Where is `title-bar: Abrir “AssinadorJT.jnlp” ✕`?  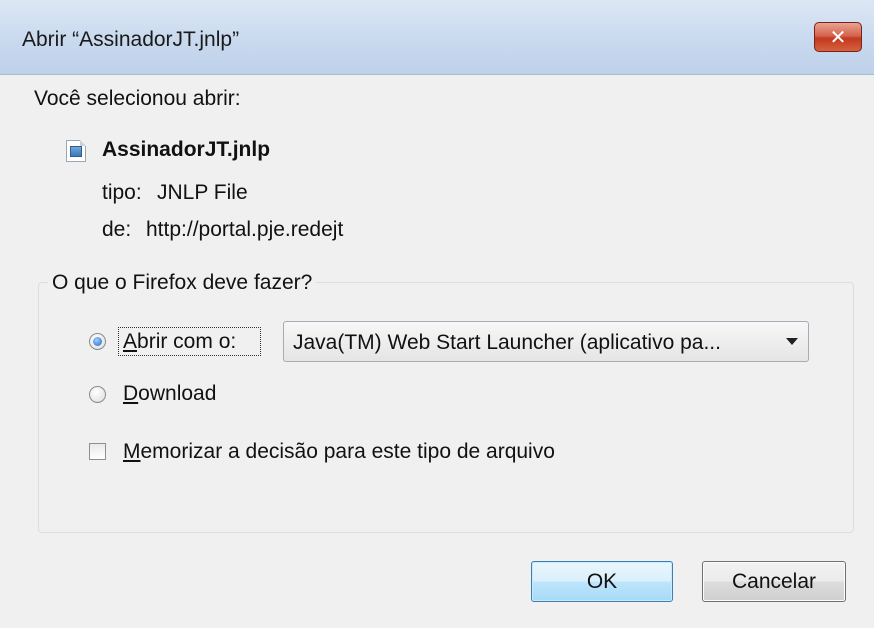
title-bar: Abrir “AssinadorJT.jnlp” ✕ is located at coordinates (437, 37).